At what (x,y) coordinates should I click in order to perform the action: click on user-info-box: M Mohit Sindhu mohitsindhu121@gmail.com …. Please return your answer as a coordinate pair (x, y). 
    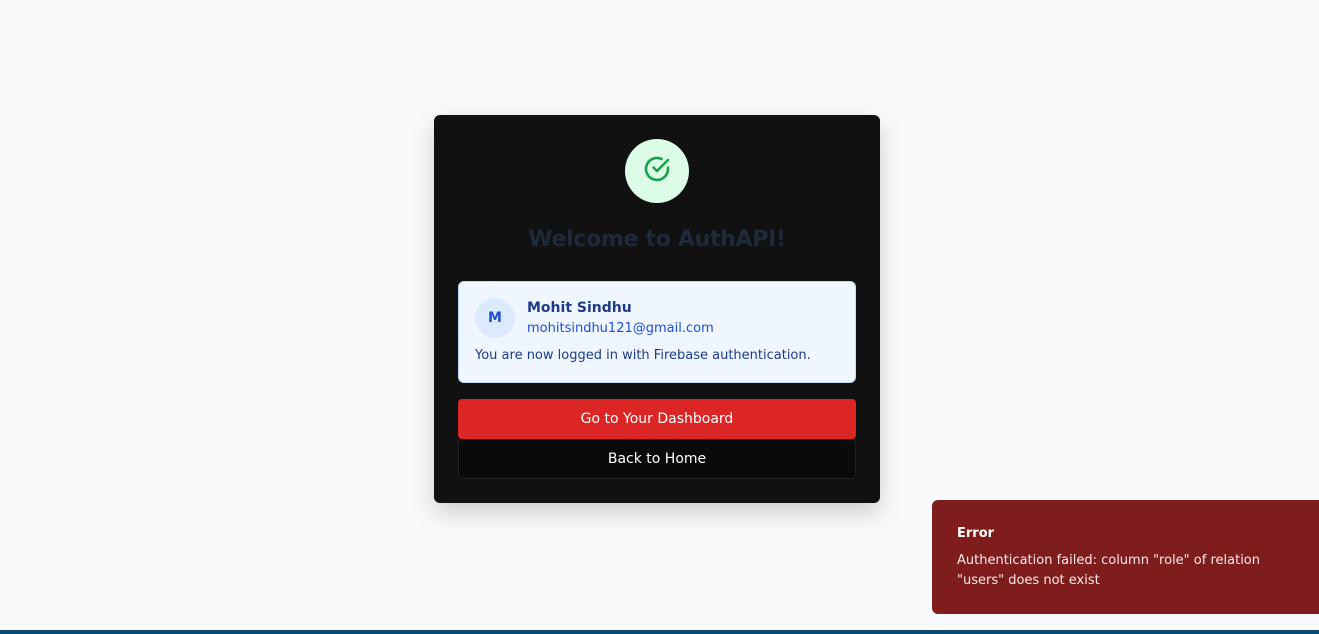
    Looking at the image, I should click on (657, 332).